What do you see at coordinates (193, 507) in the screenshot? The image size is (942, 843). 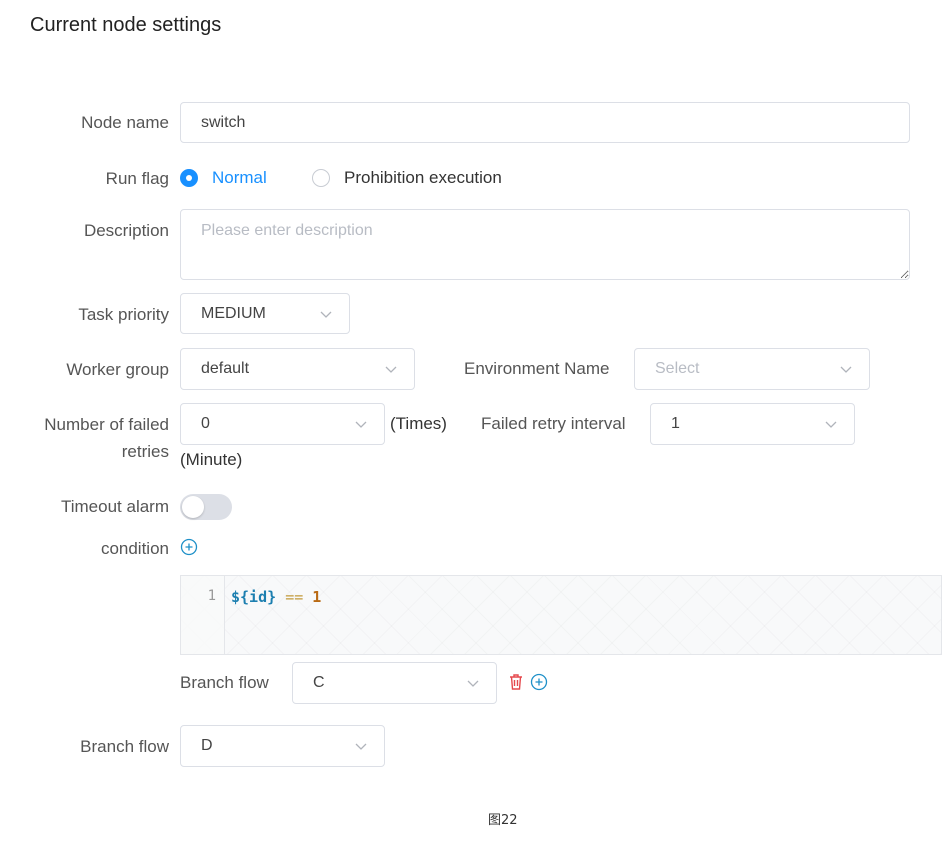 I see `switch-knob` at bounding box center [193, 507].